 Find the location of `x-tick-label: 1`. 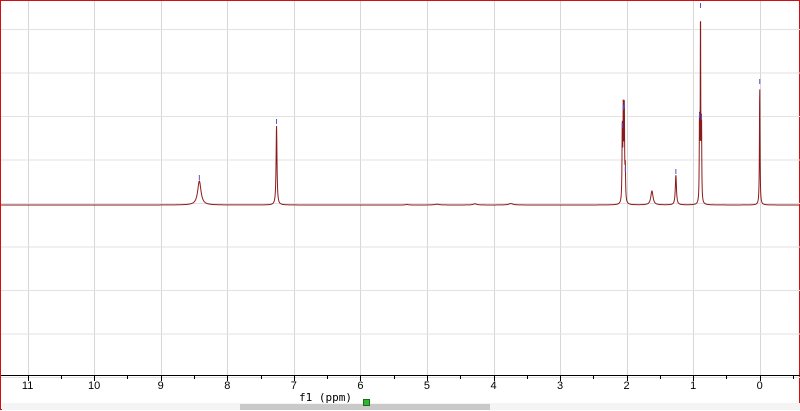

x-tick-label: 1 is located at coordinates (693, 386).